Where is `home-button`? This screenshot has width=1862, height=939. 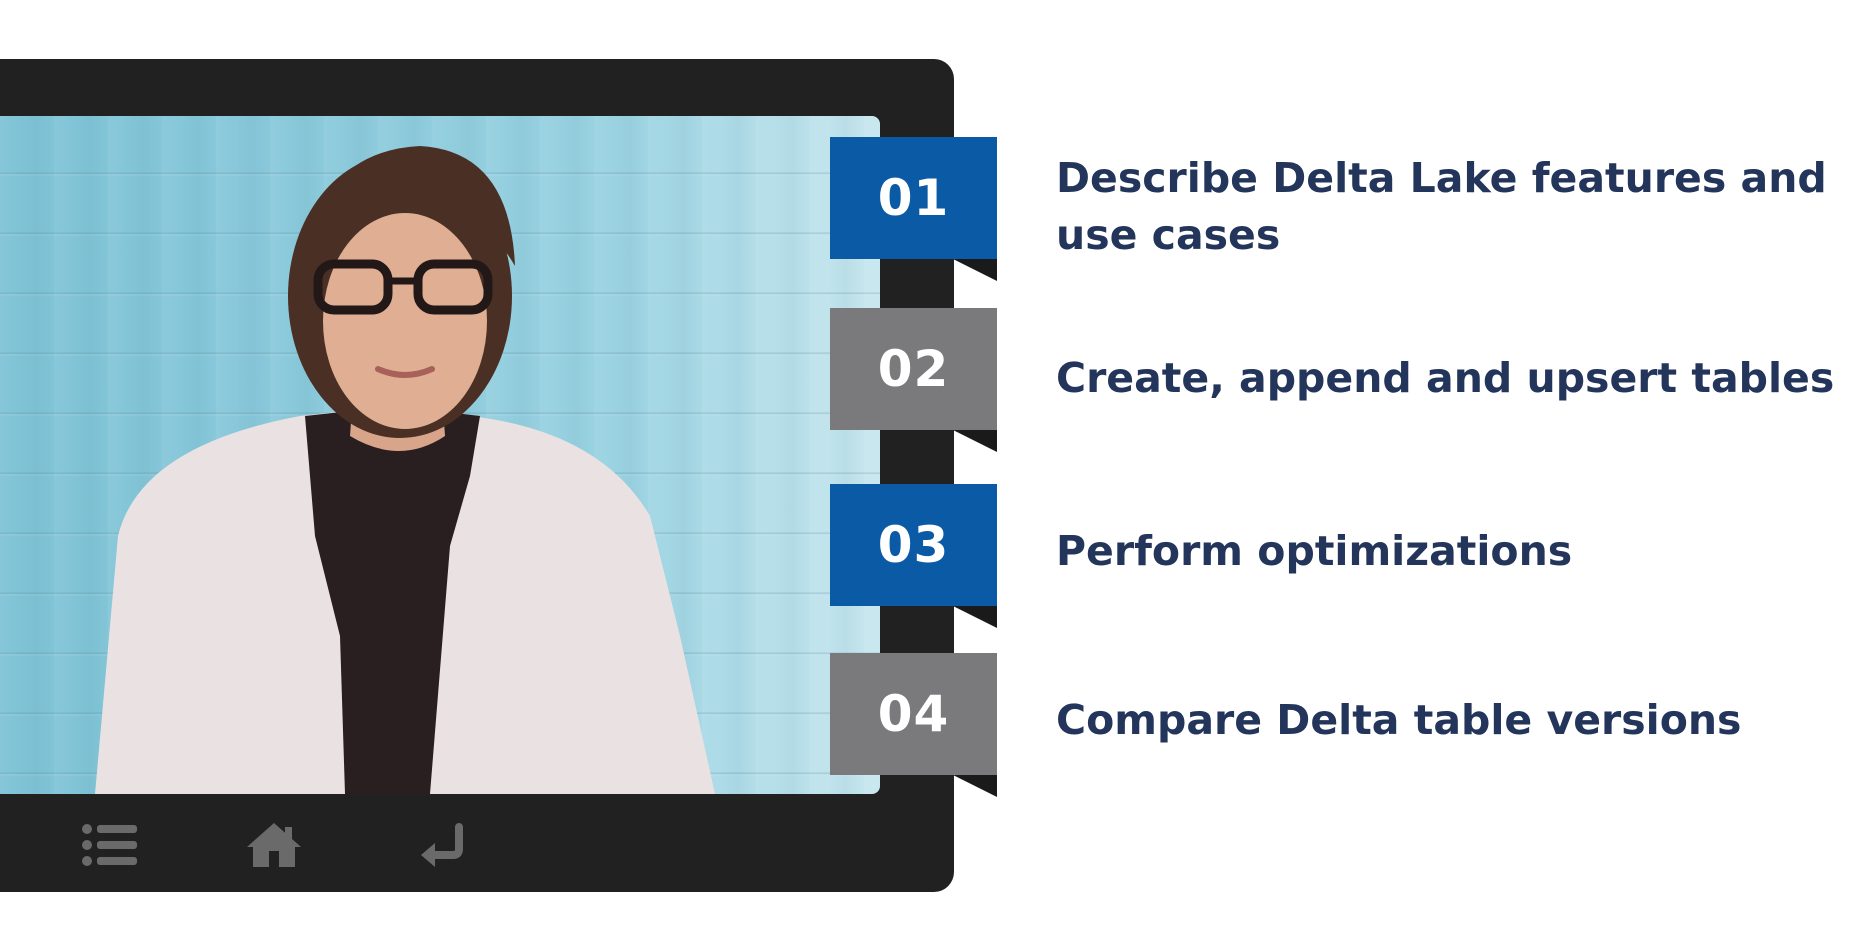 home-button is located at coordinates (274, 845).